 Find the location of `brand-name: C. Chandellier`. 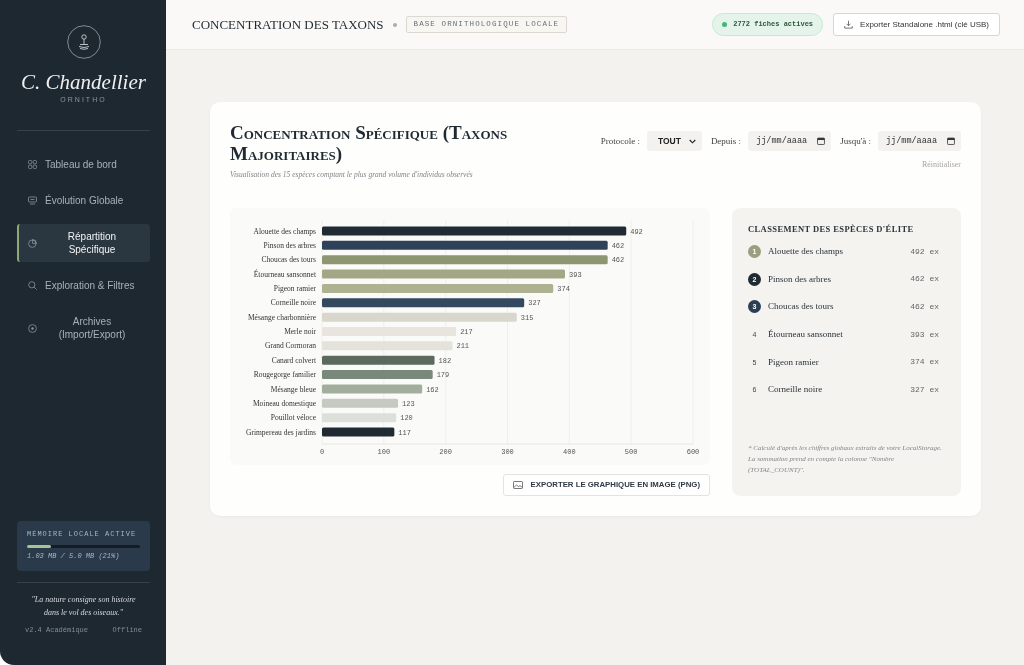

brand-name: C. Chandellier is located at coordinates (83, 82).